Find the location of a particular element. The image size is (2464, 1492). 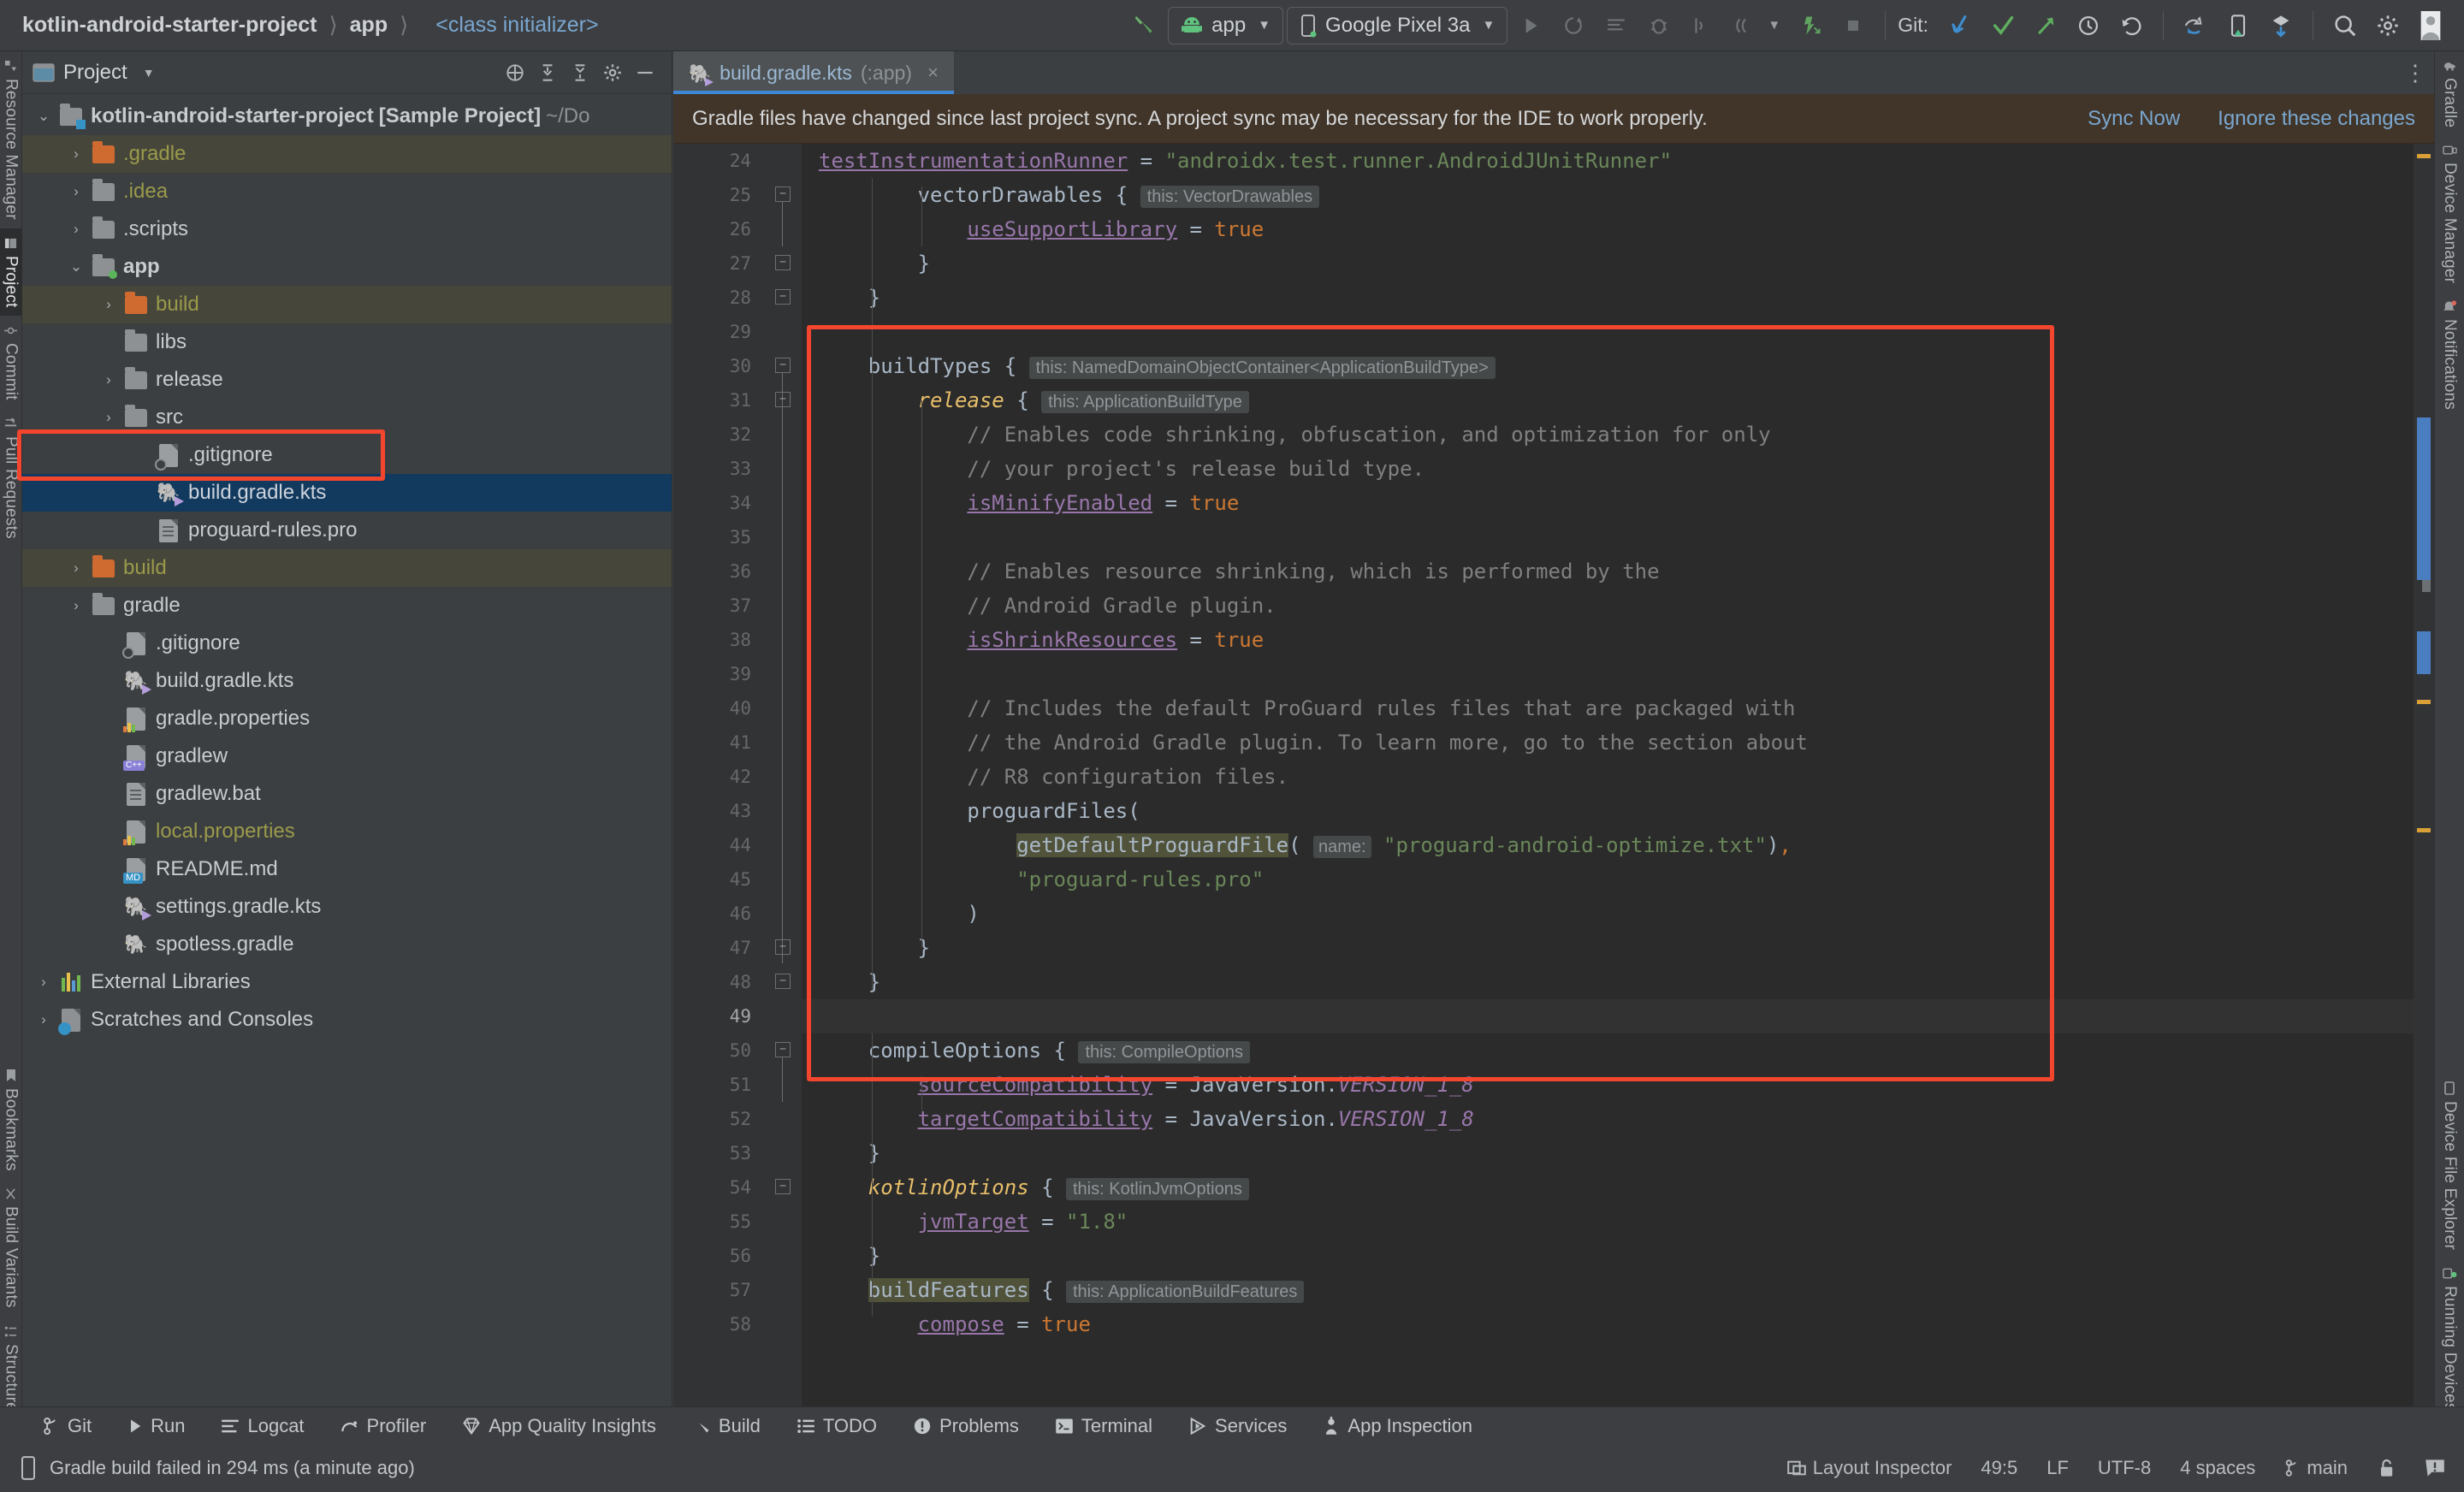

occurrence-marker is located at coordinates (2426, 586).